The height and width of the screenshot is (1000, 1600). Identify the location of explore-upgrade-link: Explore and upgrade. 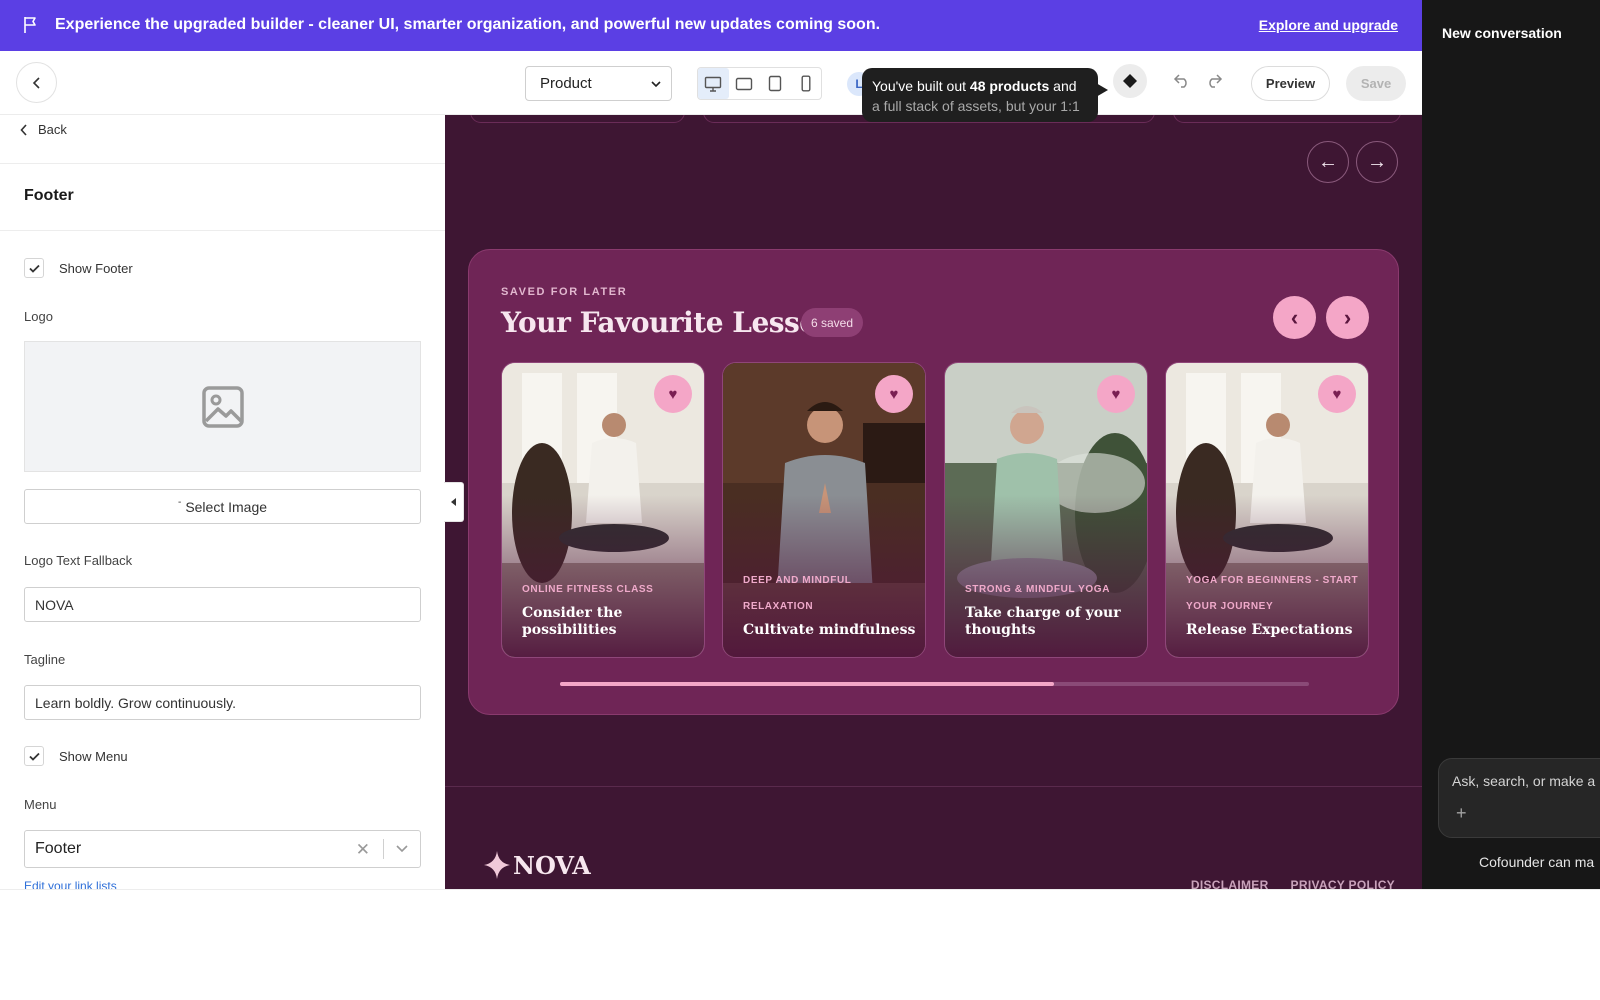
(1328, 25).